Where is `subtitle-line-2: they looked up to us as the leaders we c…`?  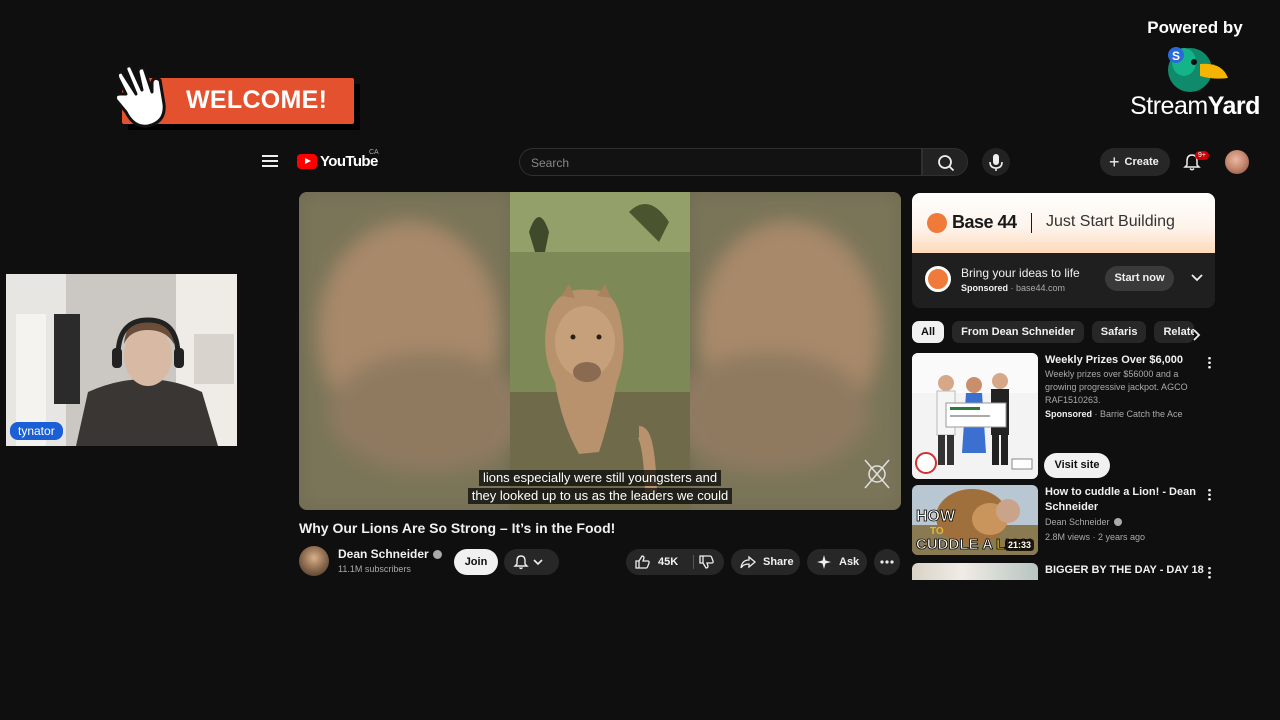 subtitle-line-2: they looked up to us as the leaders we c… is located at coordinates (600, 496).